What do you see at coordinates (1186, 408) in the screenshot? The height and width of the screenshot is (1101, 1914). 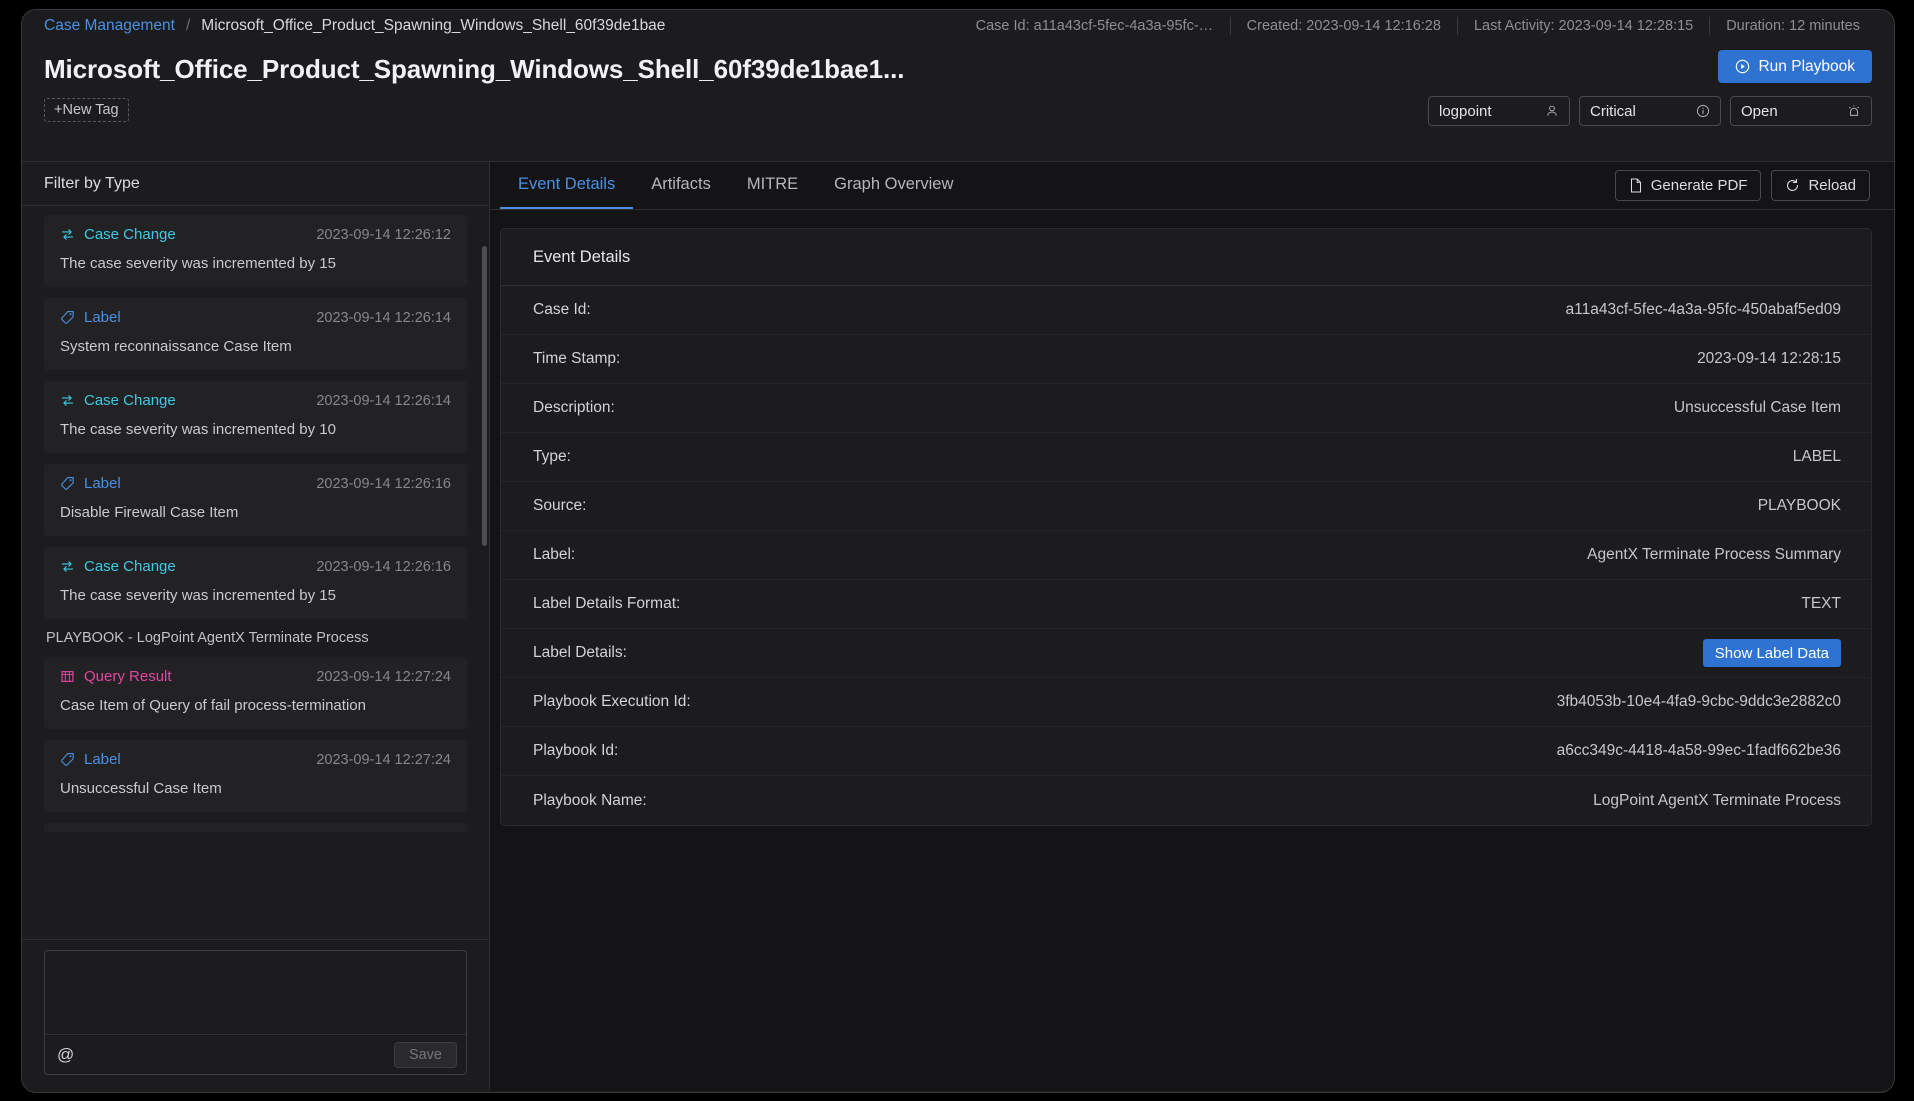 I see `detail-row: Description: Unsuccessful Case Item` at bounding box center [1186, 408].